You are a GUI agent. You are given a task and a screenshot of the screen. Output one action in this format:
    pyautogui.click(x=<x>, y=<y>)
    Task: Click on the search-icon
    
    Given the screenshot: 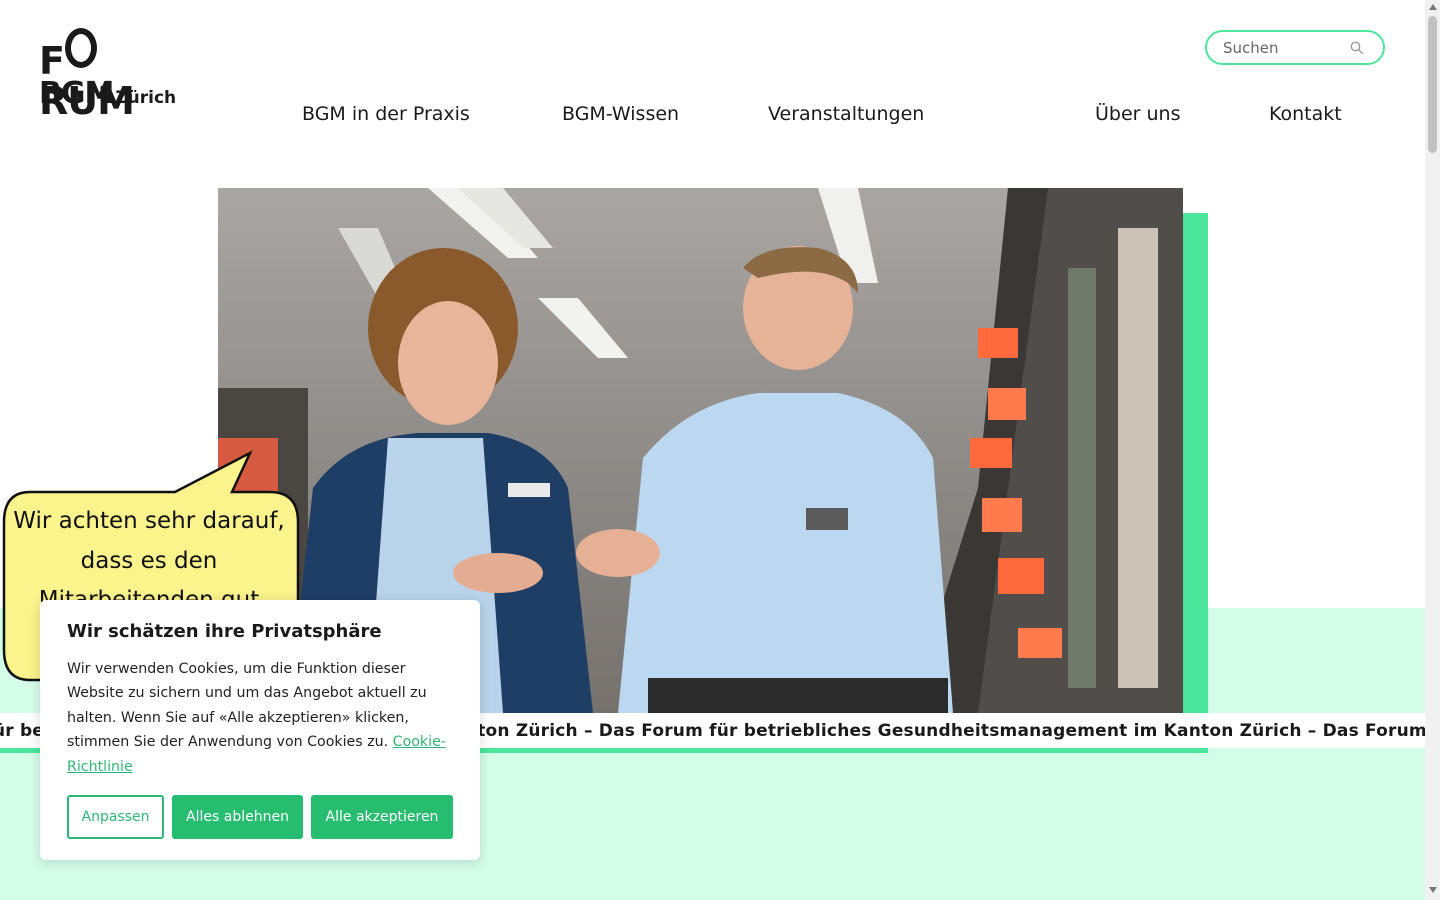 What is the action you would take?
    pyautogui.click(x=1357, y=48)
    